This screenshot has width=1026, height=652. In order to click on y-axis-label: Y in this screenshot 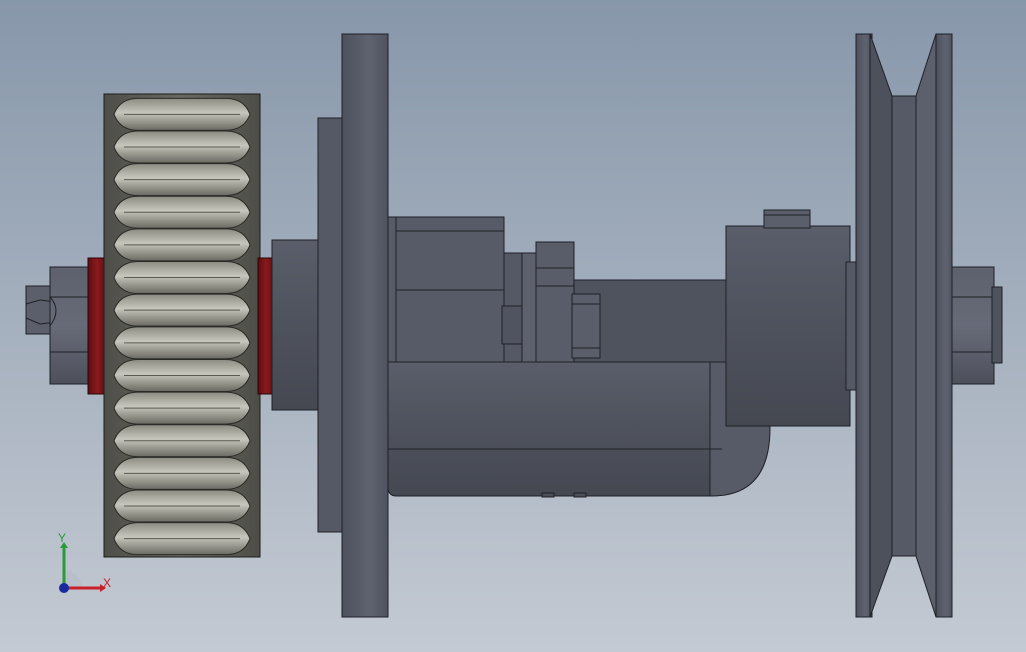, I will do `click(62, 538)`.